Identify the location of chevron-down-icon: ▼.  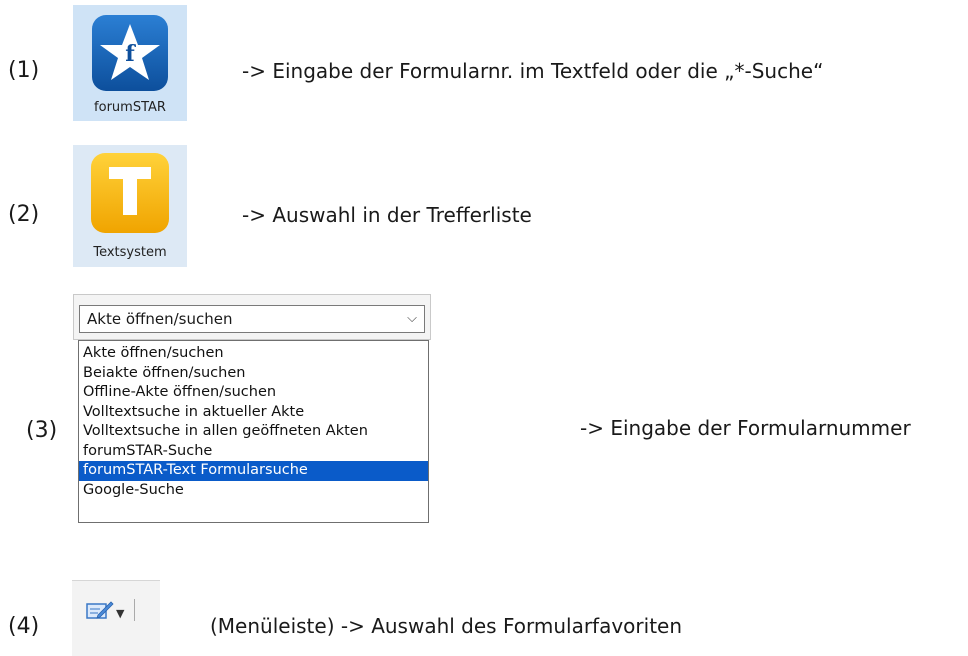
(120, 613).